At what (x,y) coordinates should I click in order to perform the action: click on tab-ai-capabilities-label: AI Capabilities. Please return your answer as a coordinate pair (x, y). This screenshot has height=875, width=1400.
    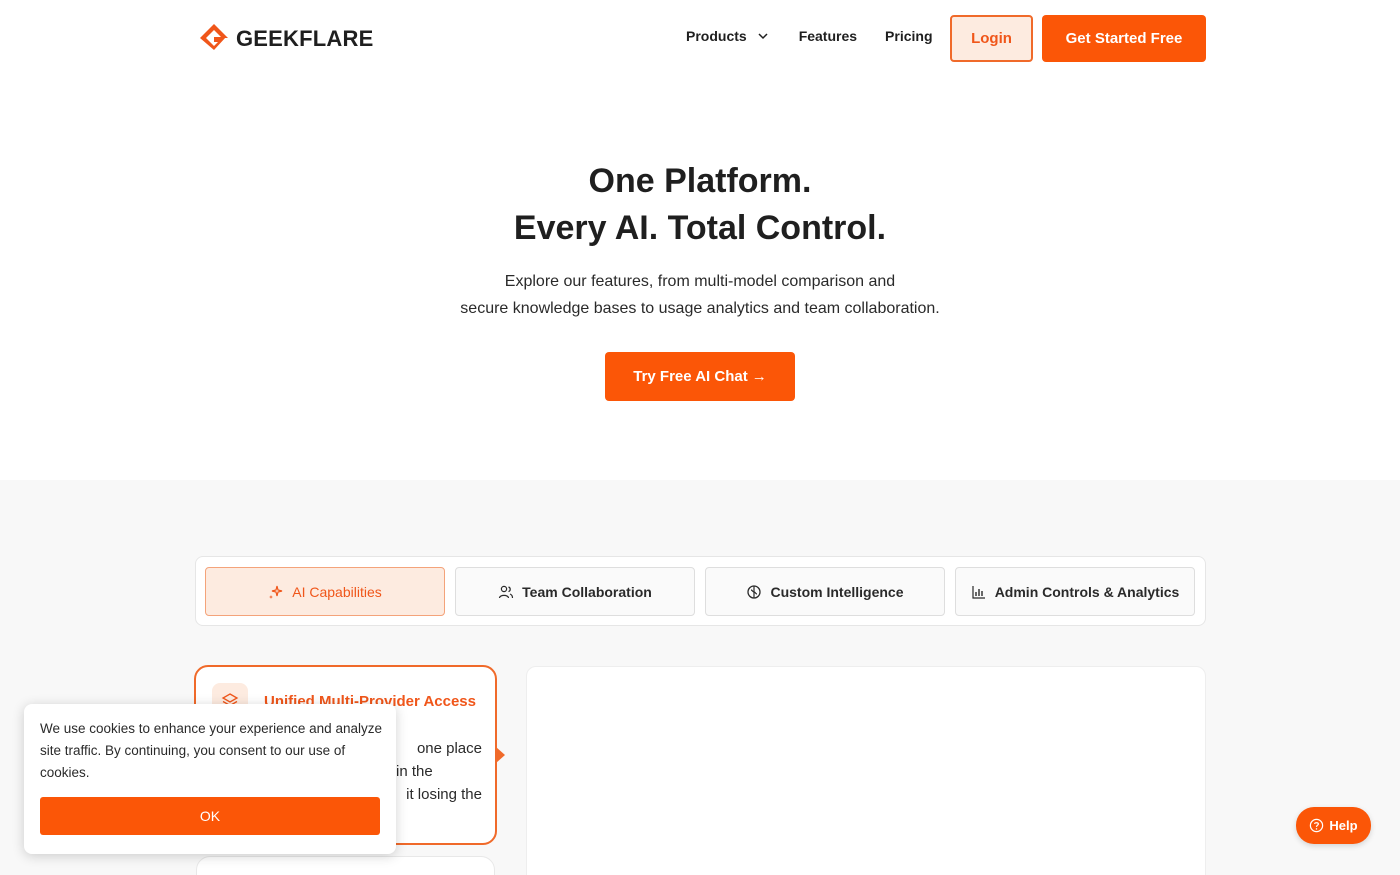
    Looking at the image, I should click on (337, 591).